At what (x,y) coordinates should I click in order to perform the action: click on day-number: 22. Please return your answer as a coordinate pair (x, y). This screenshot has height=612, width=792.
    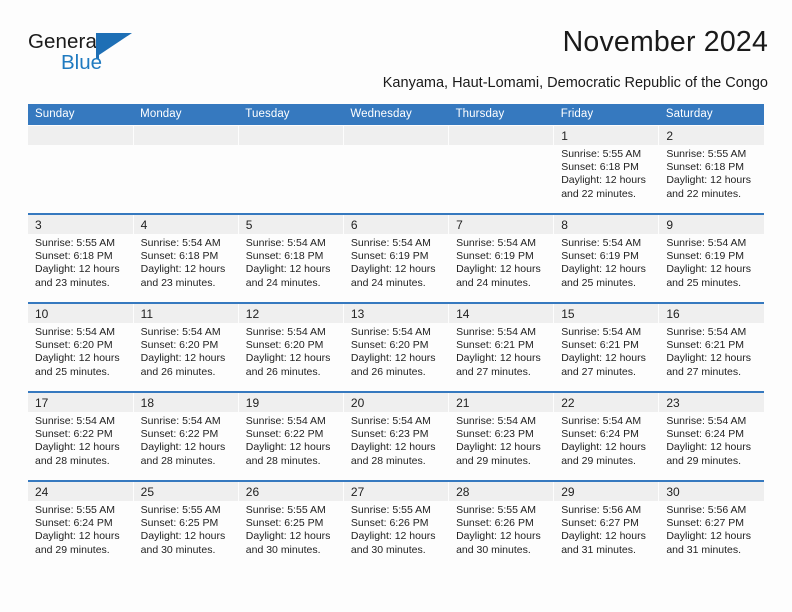
    Looking at the image, I should click on (606, 402).